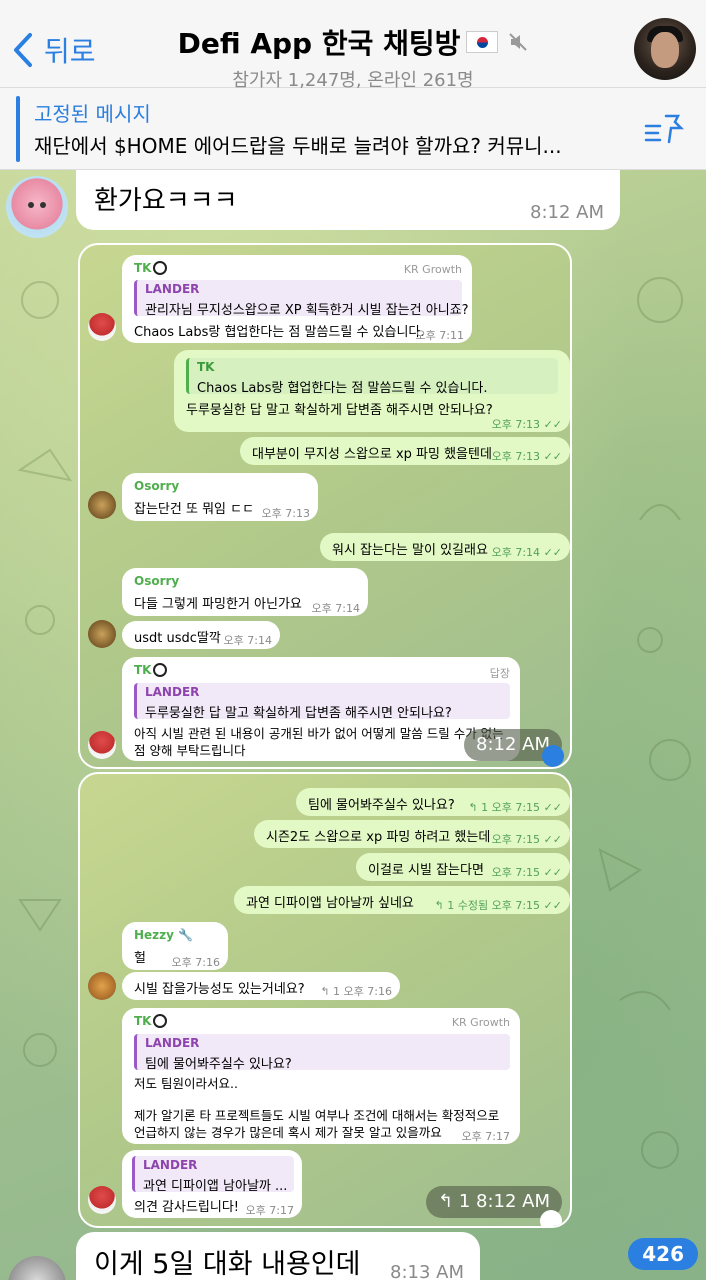  Describe the element at coordinates (342, 388) in the screenshot. I see `quote-text: Chaos Labs랑 협업한다는 점 말씀드릴 수 있습니다.` at that location.